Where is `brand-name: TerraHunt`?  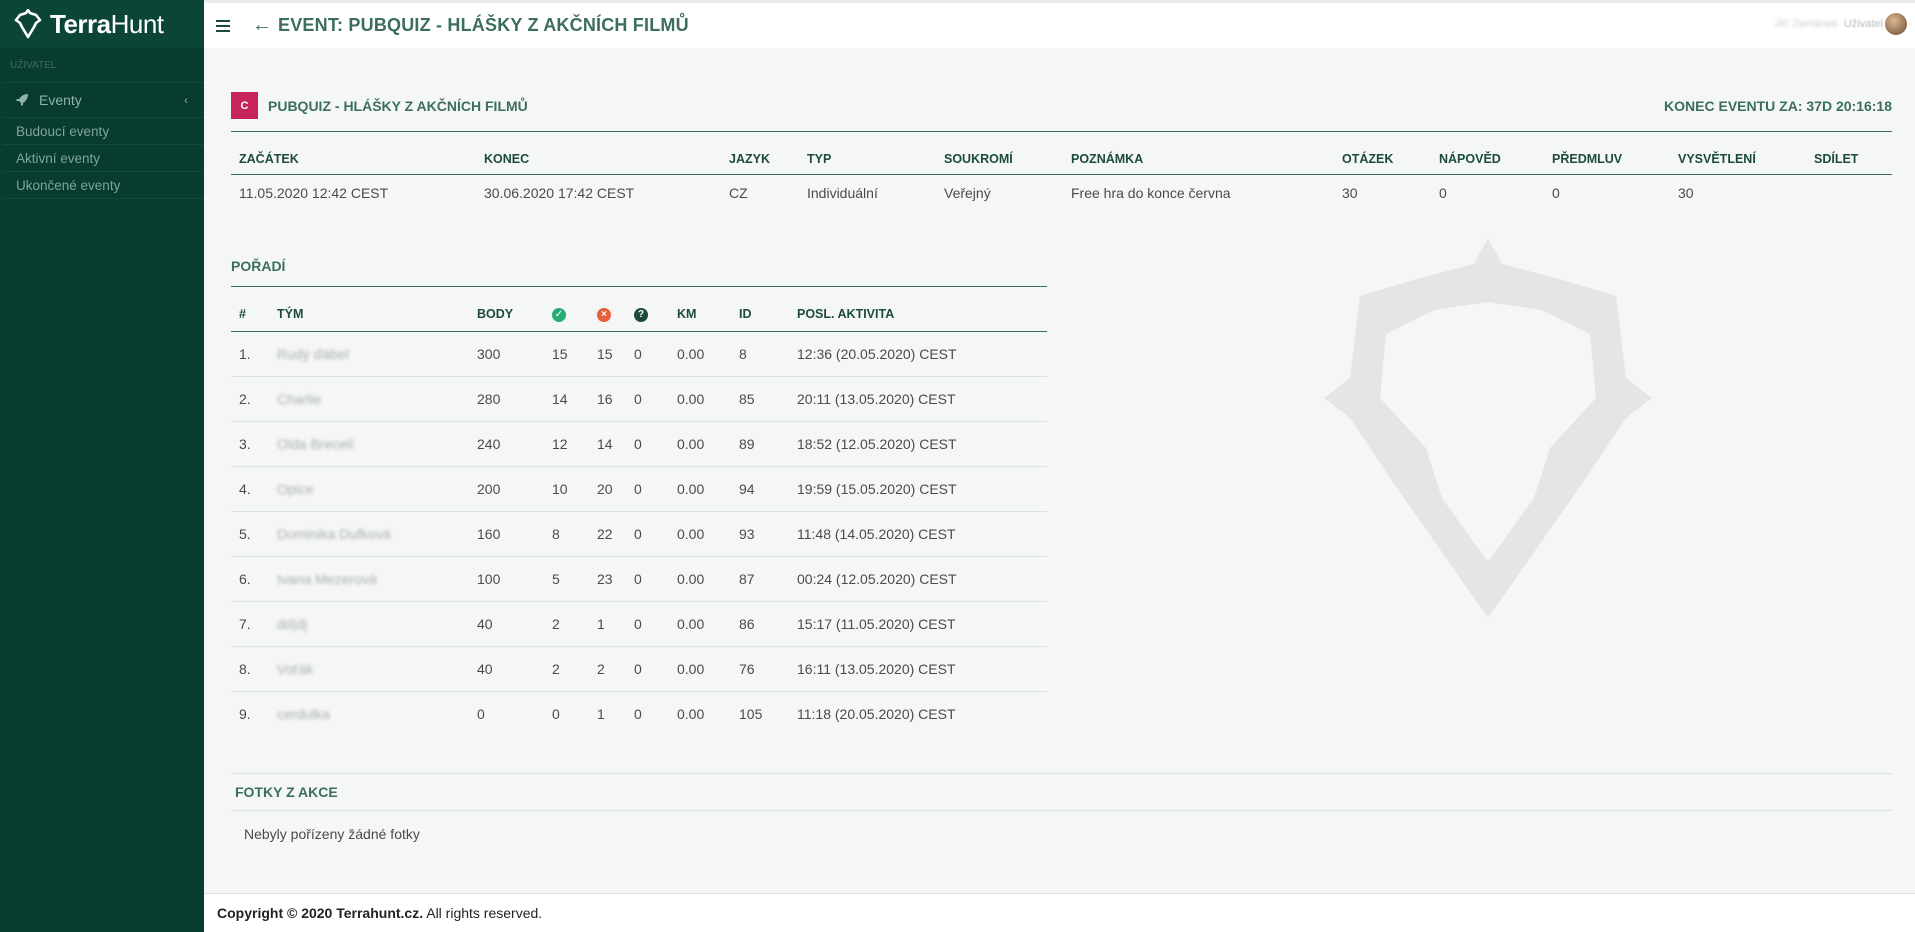
brand-name: TerraHunt is located at coordinates (107, 23).